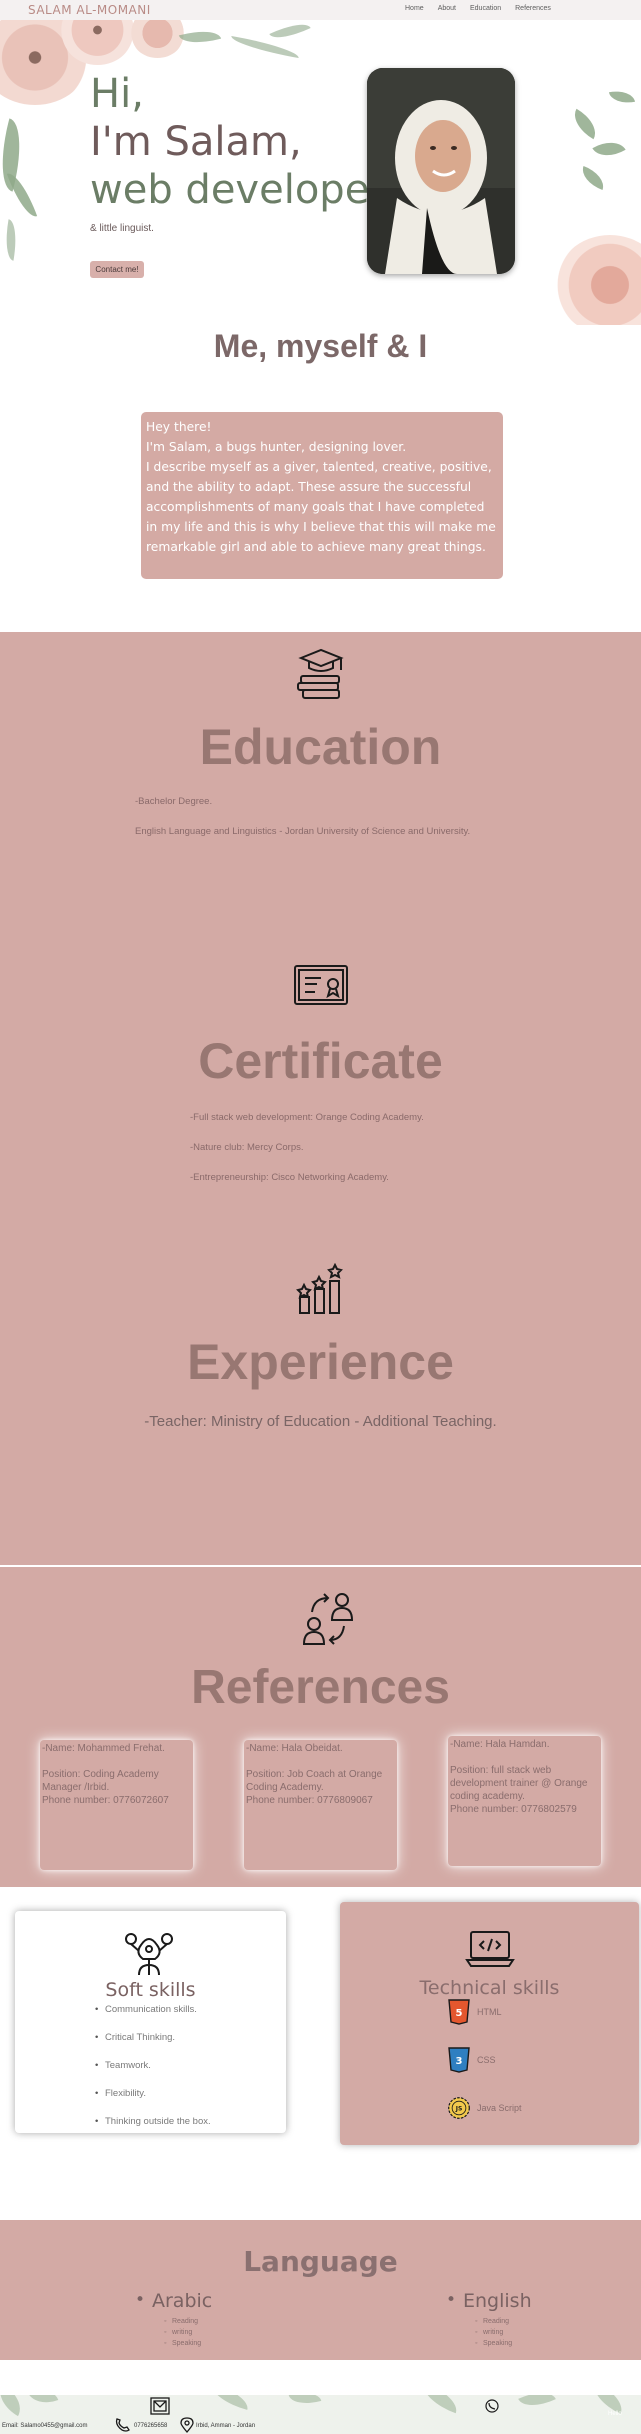 The height and width of the screenshot is (2434, 641). What do you see at coordinates (44, 2426) in the screenshot?
I see `footer-email: Email: Salamo0455@gmail.com` at bounding box center [44, 2426].